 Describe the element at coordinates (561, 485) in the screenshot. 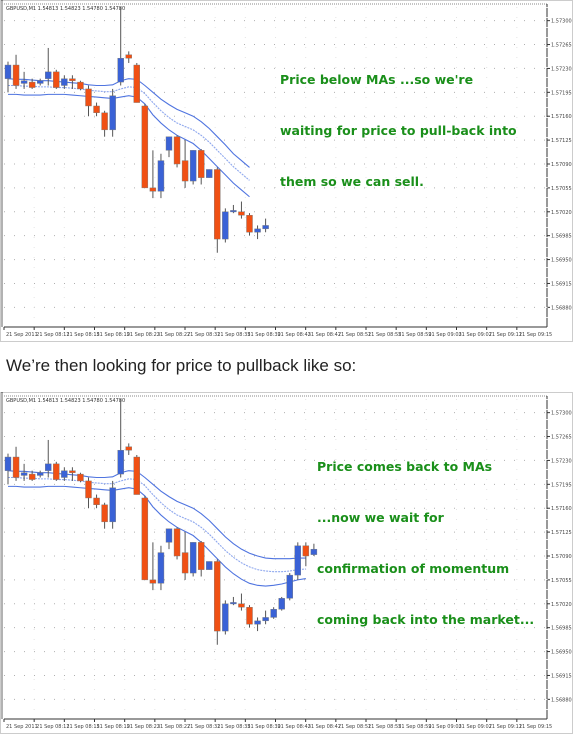

I see `y-tick-label: 1.57195` at that location.